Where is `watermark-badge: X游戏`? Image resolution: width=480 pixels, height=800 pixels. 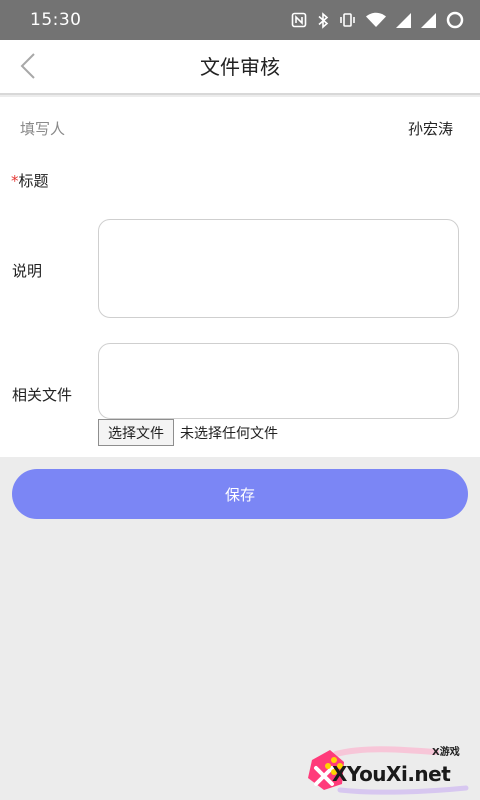 watermark-badge: X游戏 is located at coordinates (446, 752).